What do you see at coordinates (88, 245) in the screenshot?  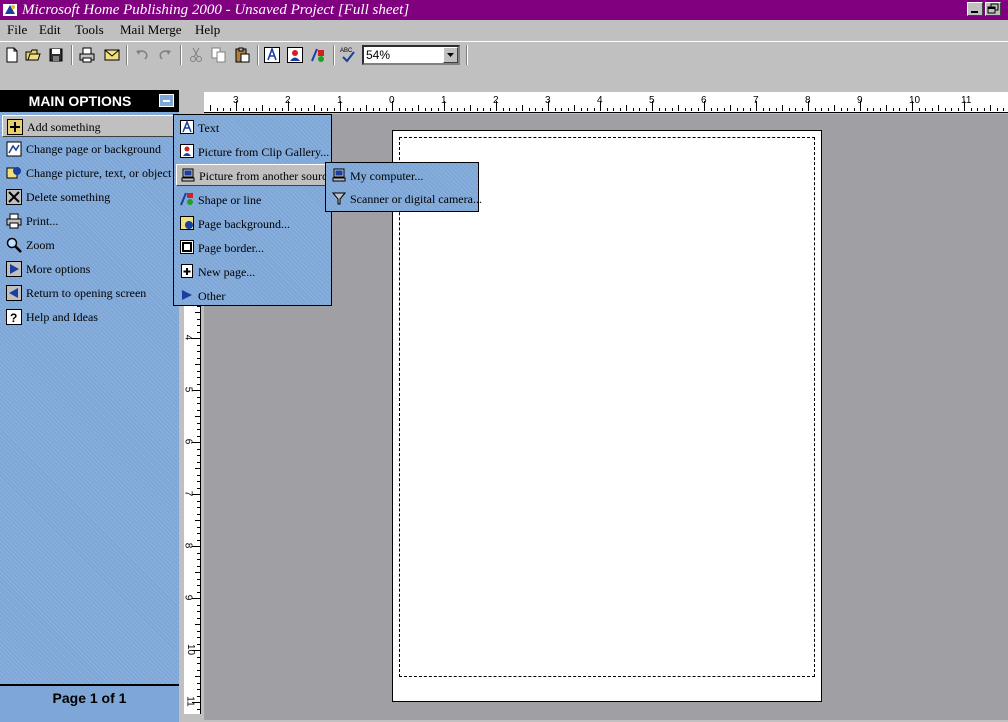 I see `option-zoom: Zoom` at bounding box center [88, 245].